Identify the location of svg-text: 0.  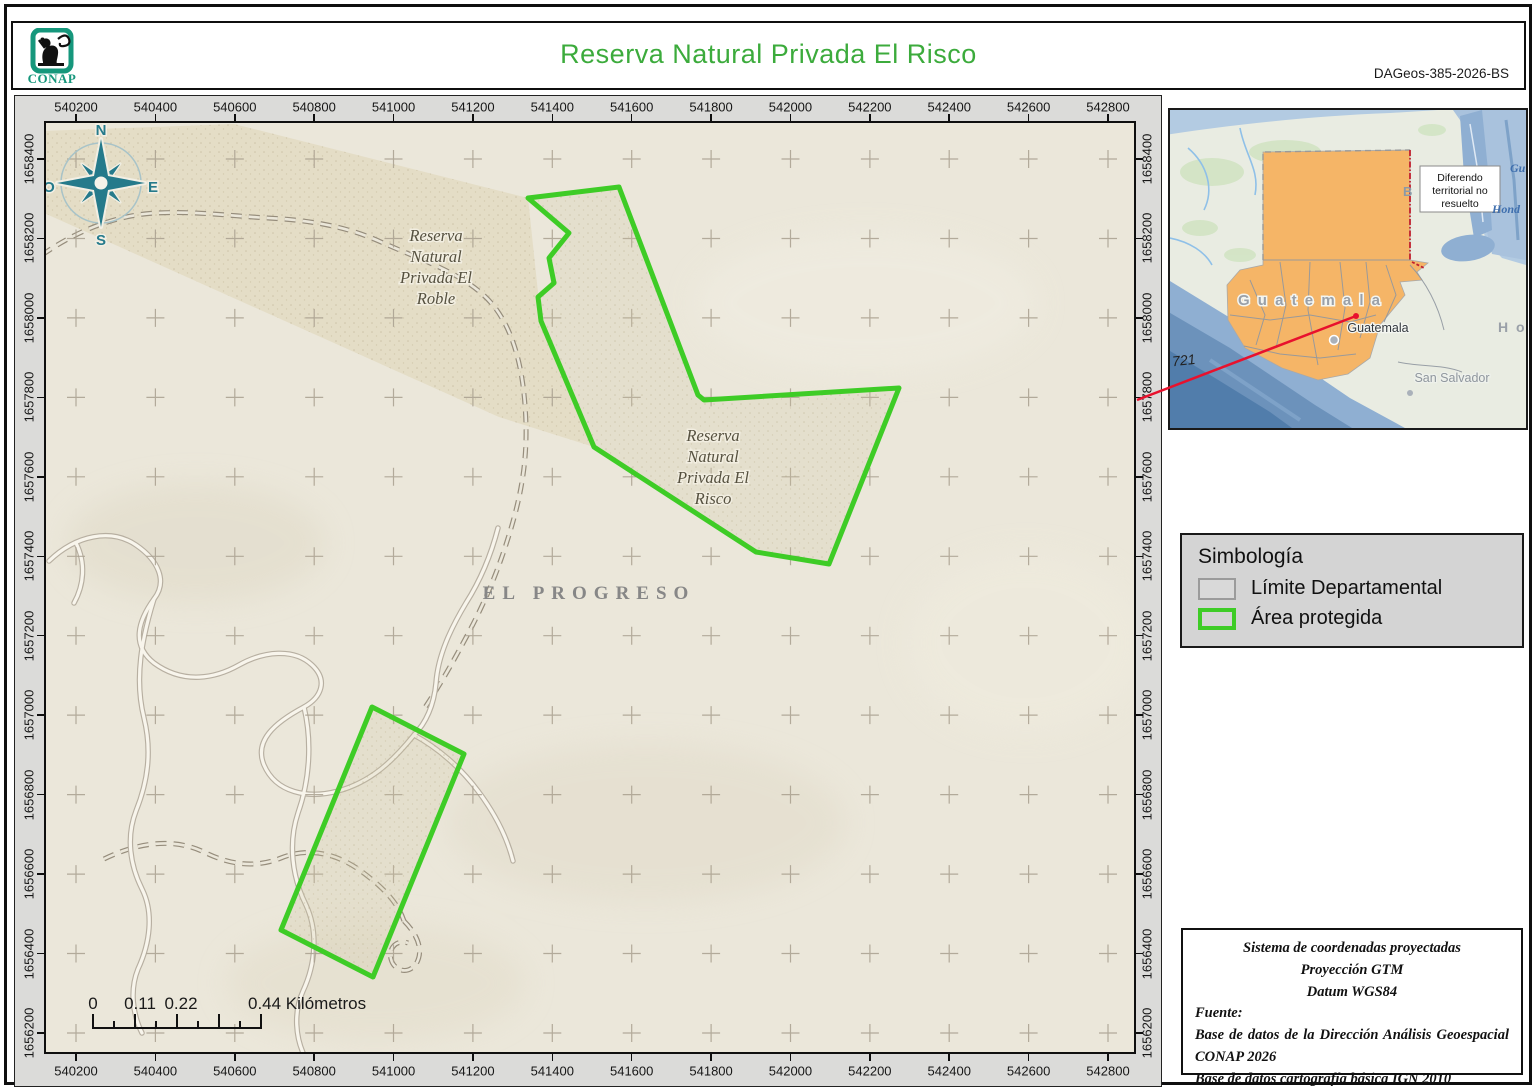
(92, 1003).